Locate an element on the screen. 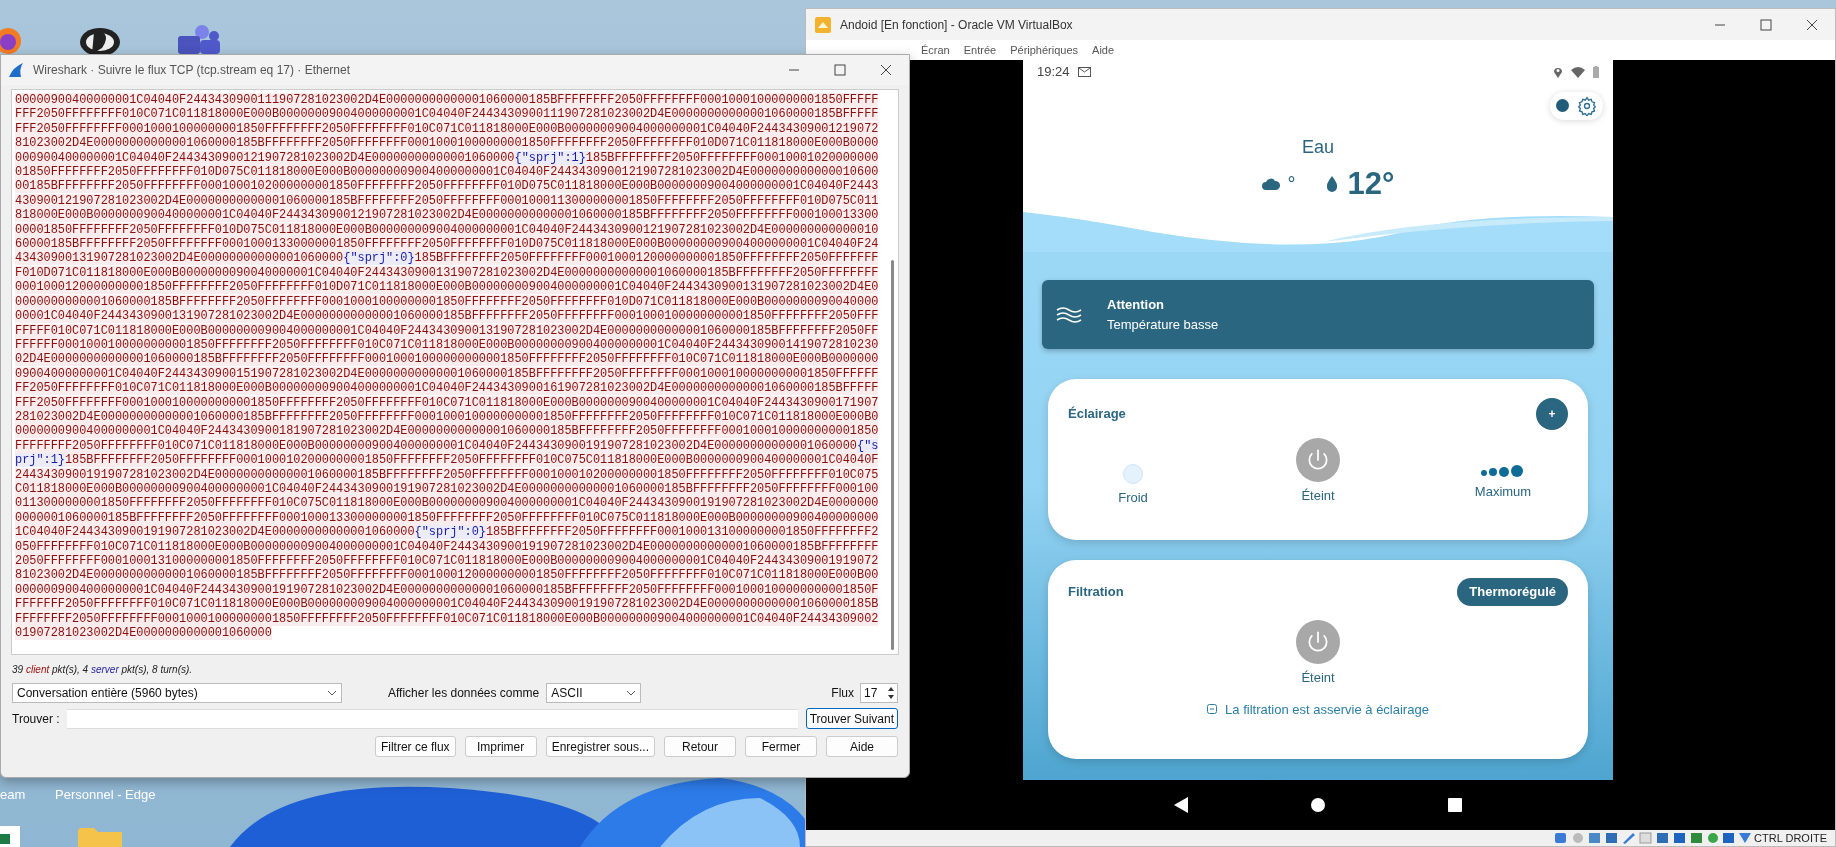  filtration-note: La filtration est asservie à éclairage is located at coordinates (1327, 709).